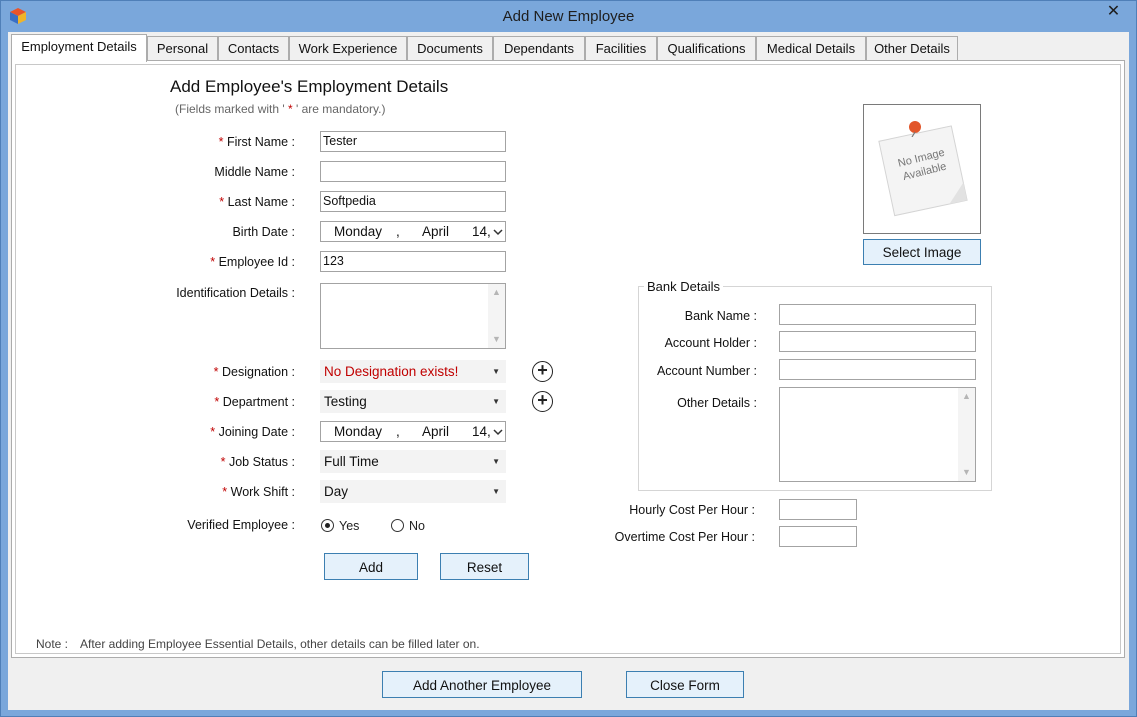  I want to click on tab-other-details: Other Details, so click(912, 48).